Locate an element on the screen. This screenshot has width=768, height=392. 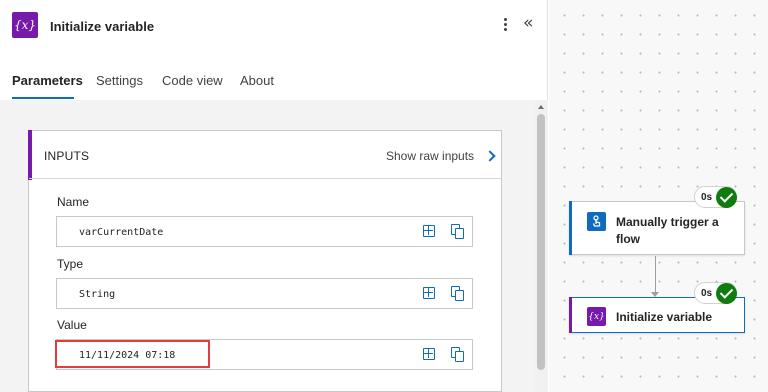
vertical-scrollbar is located at coordinates (541, 246).